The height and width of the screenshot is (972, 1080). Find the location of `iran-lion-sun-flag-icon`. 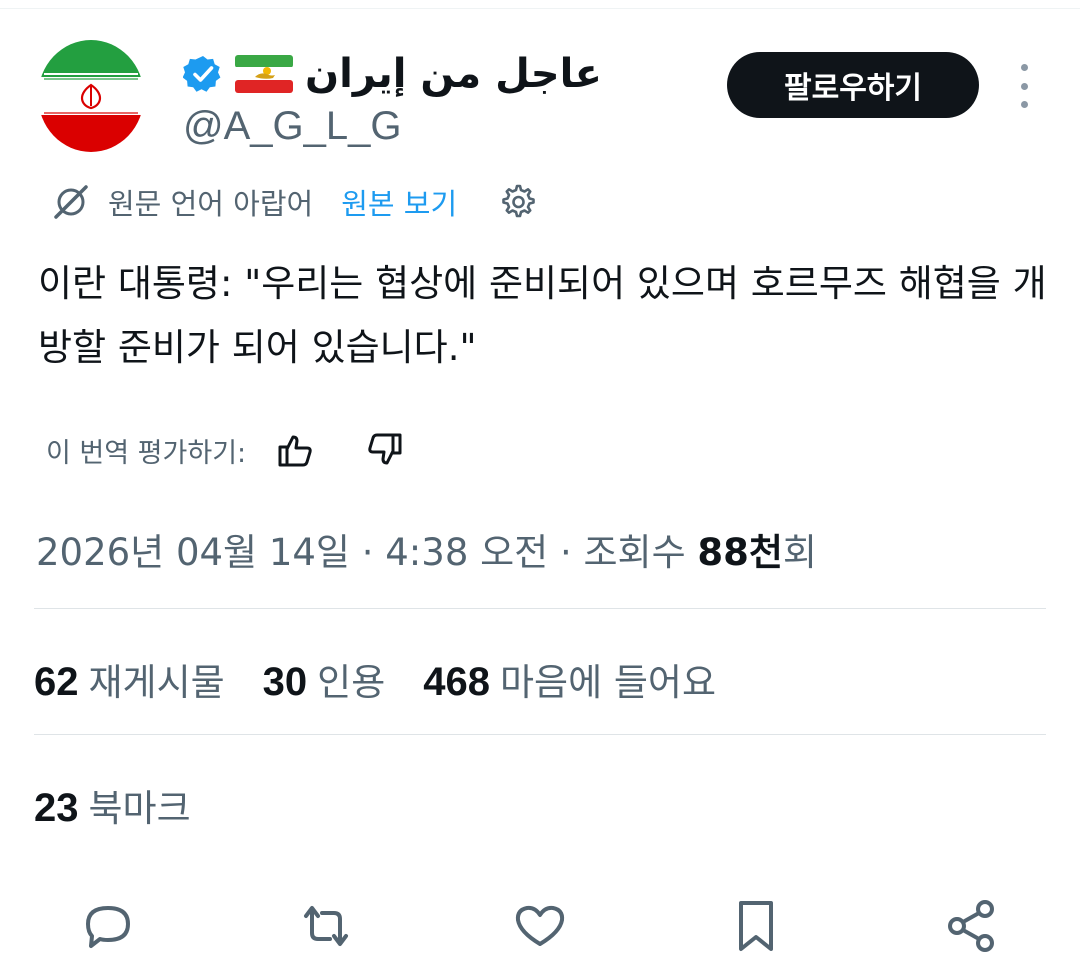

iran-lion-sun-flag-icon is located at coordinates (264, 74).